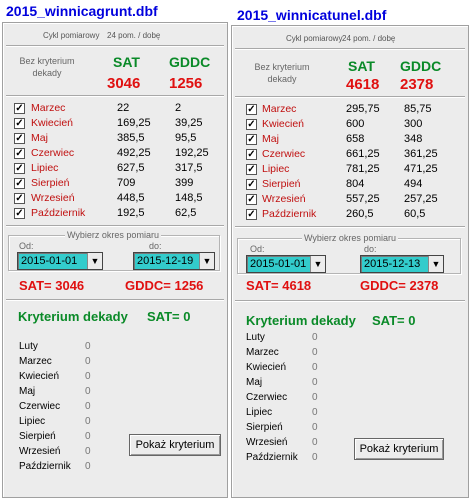 The width and height of the screenshot is (474, 500). I want to click on to-date-value: 2015-12-19, so click(165, 261).